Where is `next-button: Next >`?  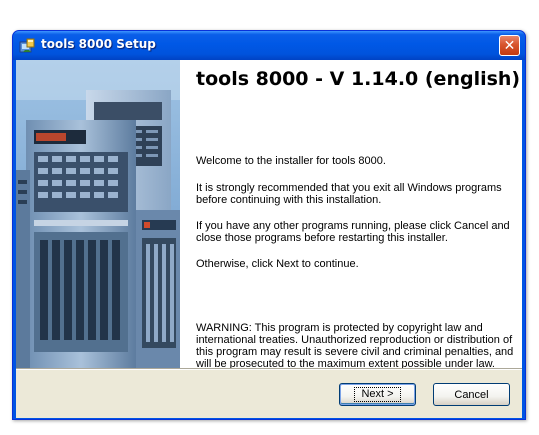
next-button: Next > is located at coordinates (377, 394).